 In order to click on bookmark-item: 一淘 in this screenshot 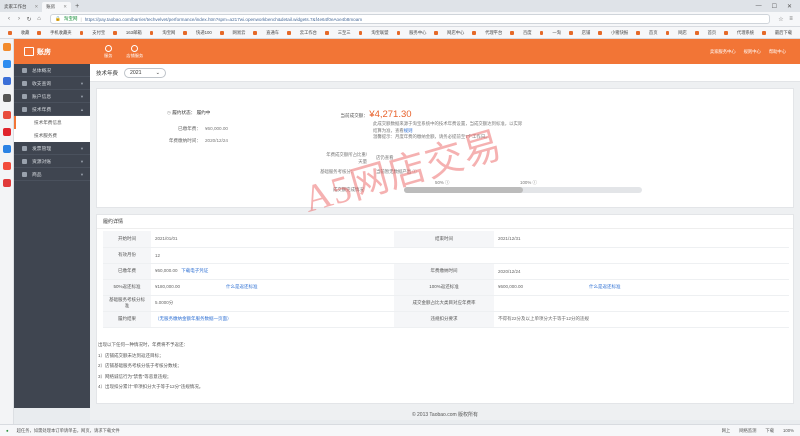, I will do `click(556, 33)`.